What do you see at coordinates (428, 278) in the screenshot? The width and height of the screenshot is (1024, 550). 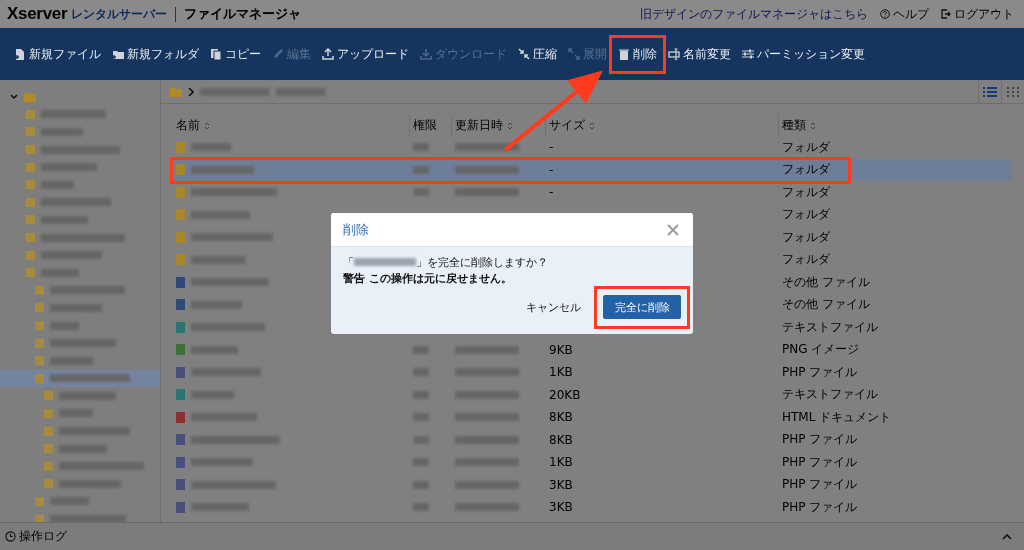 I see `warning-text: 警告 この操作は元に戻せません。` at bounding box center [428, 278].